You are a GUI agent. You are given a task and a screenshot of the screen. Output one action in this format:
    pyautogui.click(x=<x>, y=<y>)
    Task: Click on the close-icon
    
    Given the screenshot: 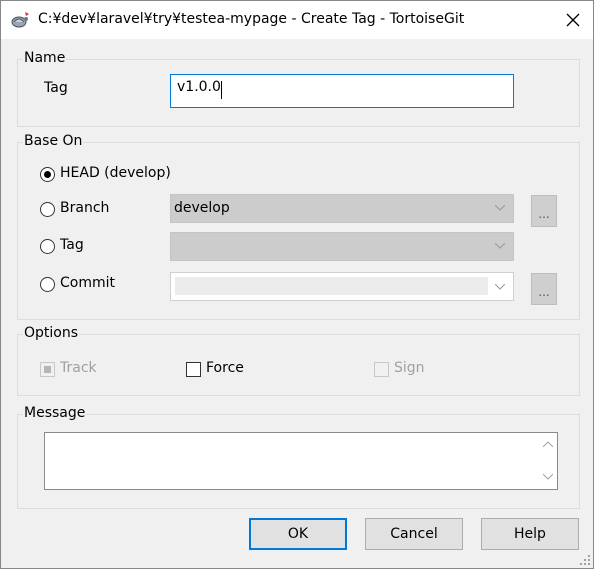 What is the action you would take?
    pyautogui.click(x=573, y=20)
    